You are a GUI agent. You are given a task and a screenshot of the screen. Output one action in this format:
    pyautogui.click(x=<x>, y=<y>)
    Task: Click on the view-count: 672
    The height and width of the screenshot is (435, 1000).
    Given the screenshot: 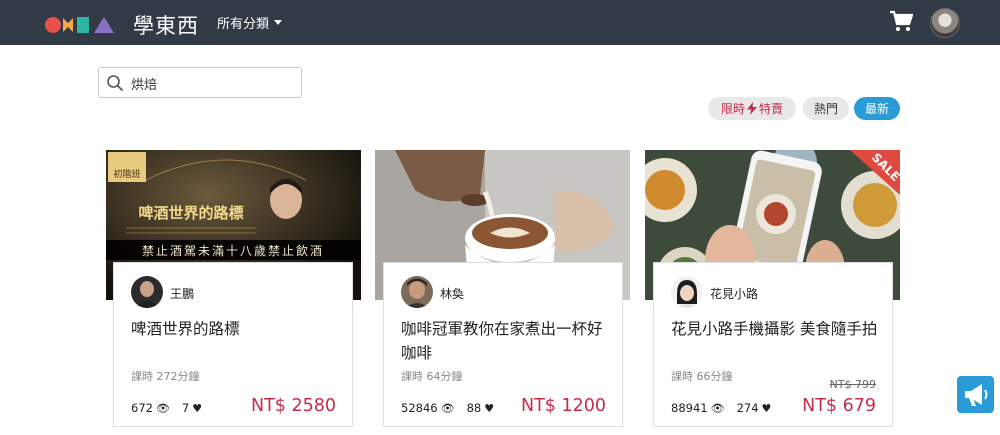 What is the action you would take?
    pyautogui.click(x=142, y=408)
    